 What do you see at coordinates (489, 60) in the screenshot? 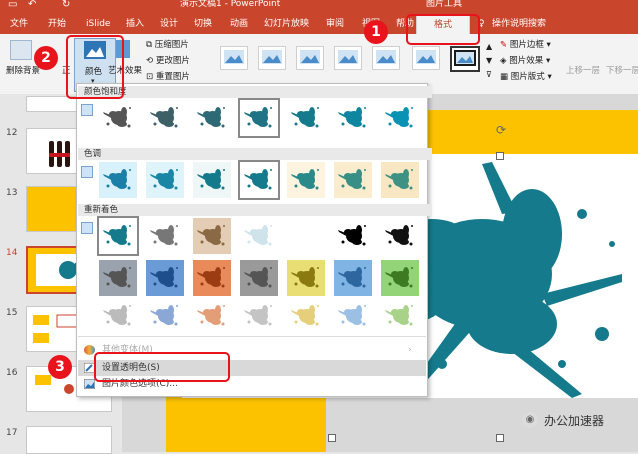
I see `gallery-scroll-down-icon: ▼` at bounding box center [489, 60].